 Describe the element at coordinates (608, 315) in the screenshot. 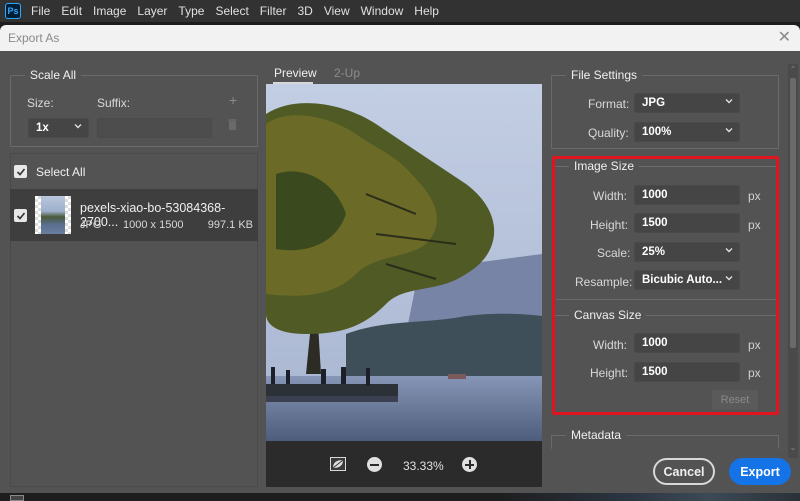

I see `canvas-size-title: Canvas Size` at that location.